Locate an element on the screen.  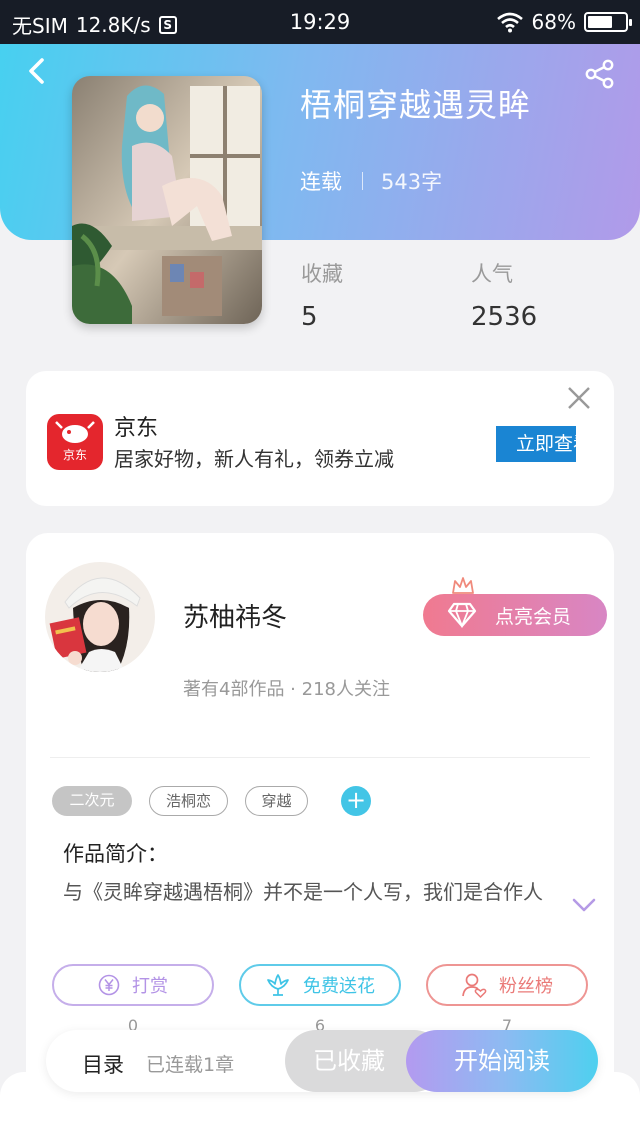
flower-icon is located at coordinates (278, 985).